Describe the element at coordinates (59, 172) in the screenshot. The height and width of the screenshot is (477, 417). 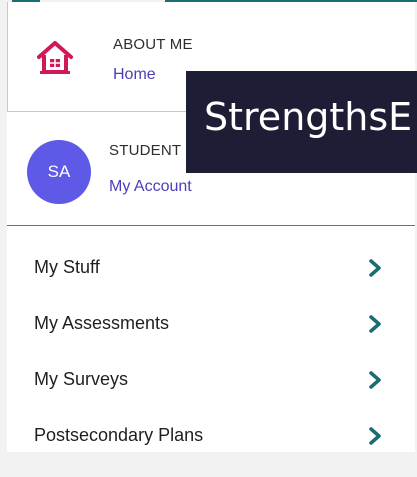
I see `avatar: SA` at that location.